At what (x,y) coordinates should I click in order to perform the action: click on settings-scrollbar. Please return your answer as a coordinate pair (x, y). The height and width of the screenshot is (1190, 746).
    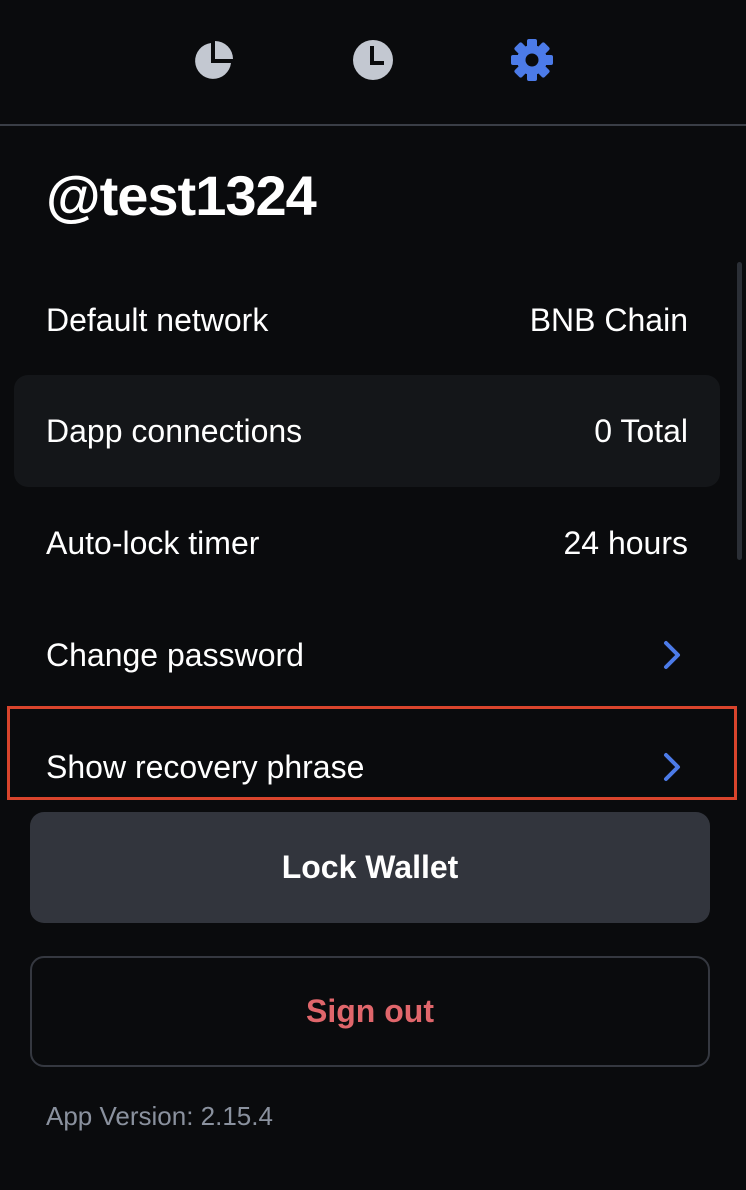
    Looking at the image, I should click on (739, 411).